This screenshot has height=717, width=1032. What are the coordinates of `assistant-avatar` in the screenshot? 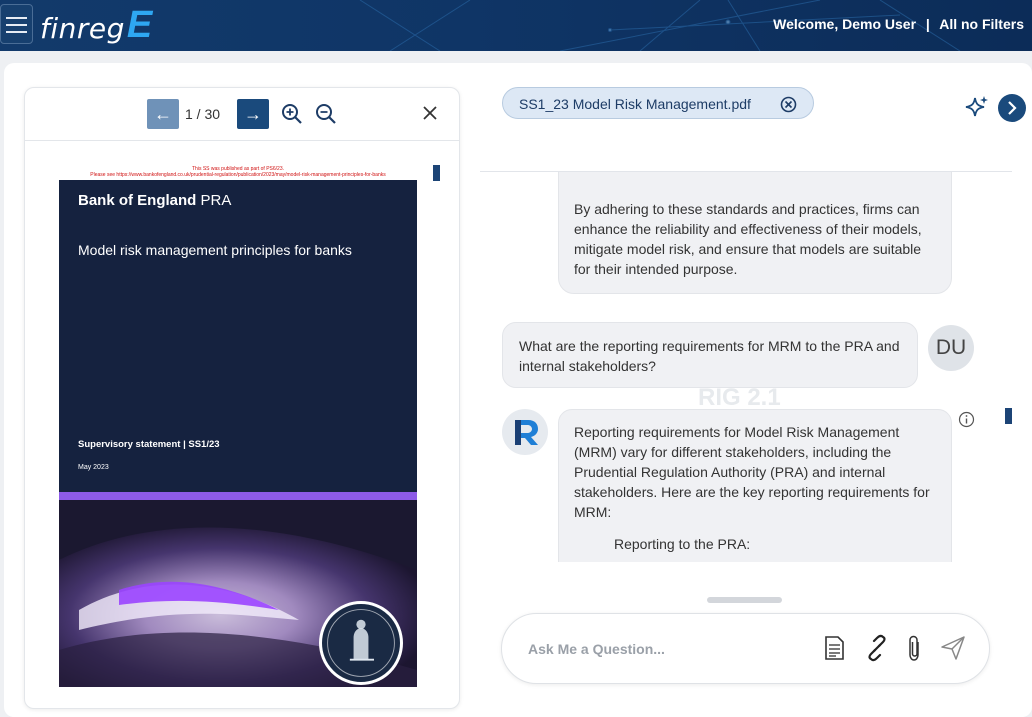 It's located at (525, 432).